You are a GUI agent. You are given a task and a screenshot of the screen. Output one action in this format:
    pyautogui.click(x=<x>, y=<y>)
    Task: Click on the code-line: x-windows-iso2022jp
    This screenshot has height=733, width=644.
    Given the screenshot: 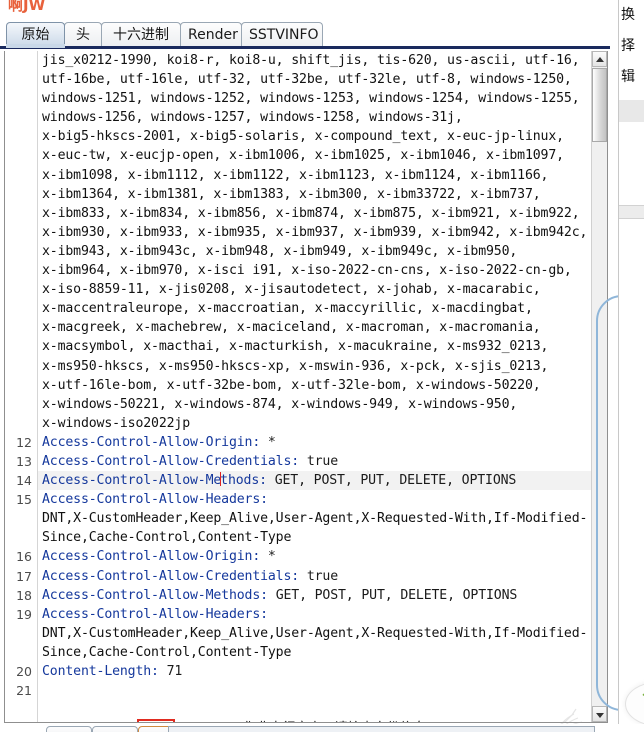 What is the action you would take?
    pyautogui.click(x=116, y=423)
    